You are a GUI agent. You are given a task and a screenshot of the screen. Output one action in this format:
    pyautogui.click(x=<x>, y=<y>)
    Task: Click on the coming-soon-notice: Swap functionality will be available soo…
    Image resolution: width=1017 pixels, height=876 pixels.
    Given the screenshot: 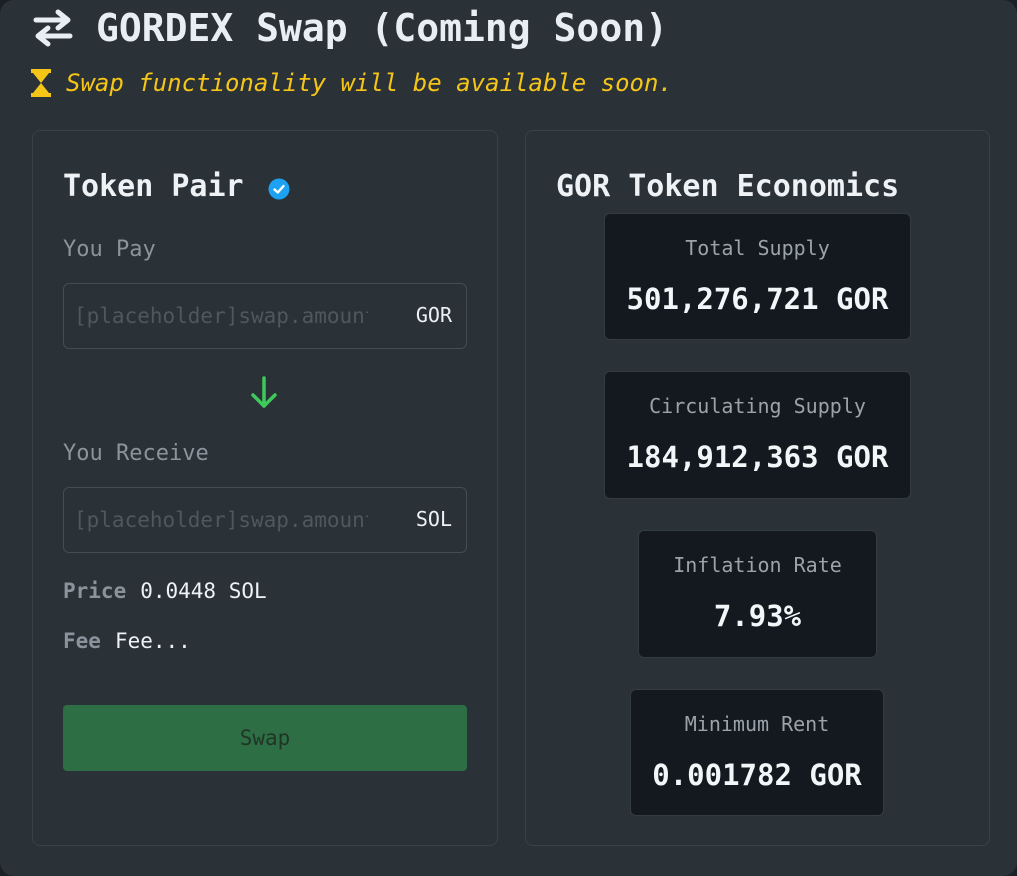 What is the action you would take?
    pyautogui.click(x=351, y=83)
    